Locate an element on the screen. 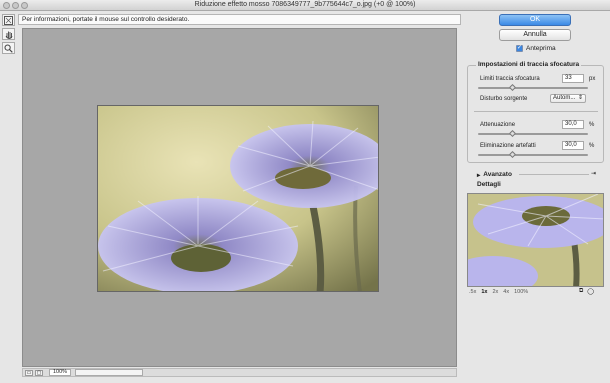 The image size is (610, 383). smoothing-slider is located at coordinates (533, 134).